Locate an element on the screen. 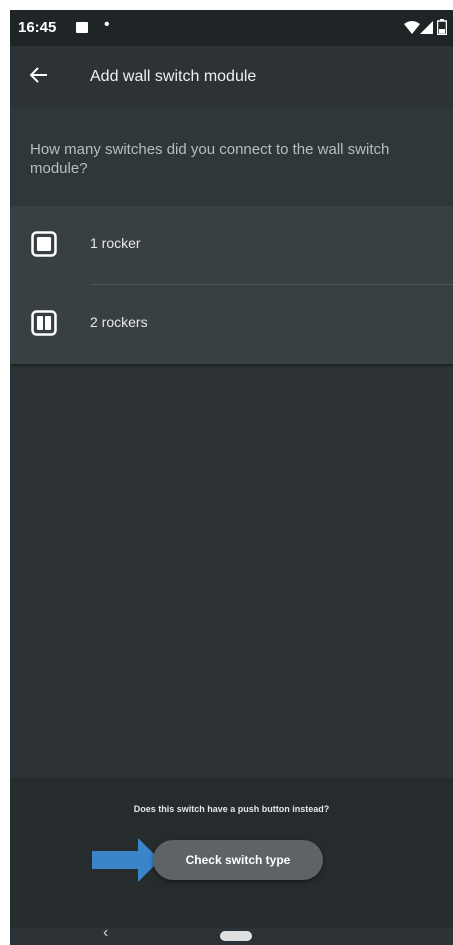 The width and height of the screenshot is (453, 945). nav-back-button: ‹ is located at coordinates (105, 933).